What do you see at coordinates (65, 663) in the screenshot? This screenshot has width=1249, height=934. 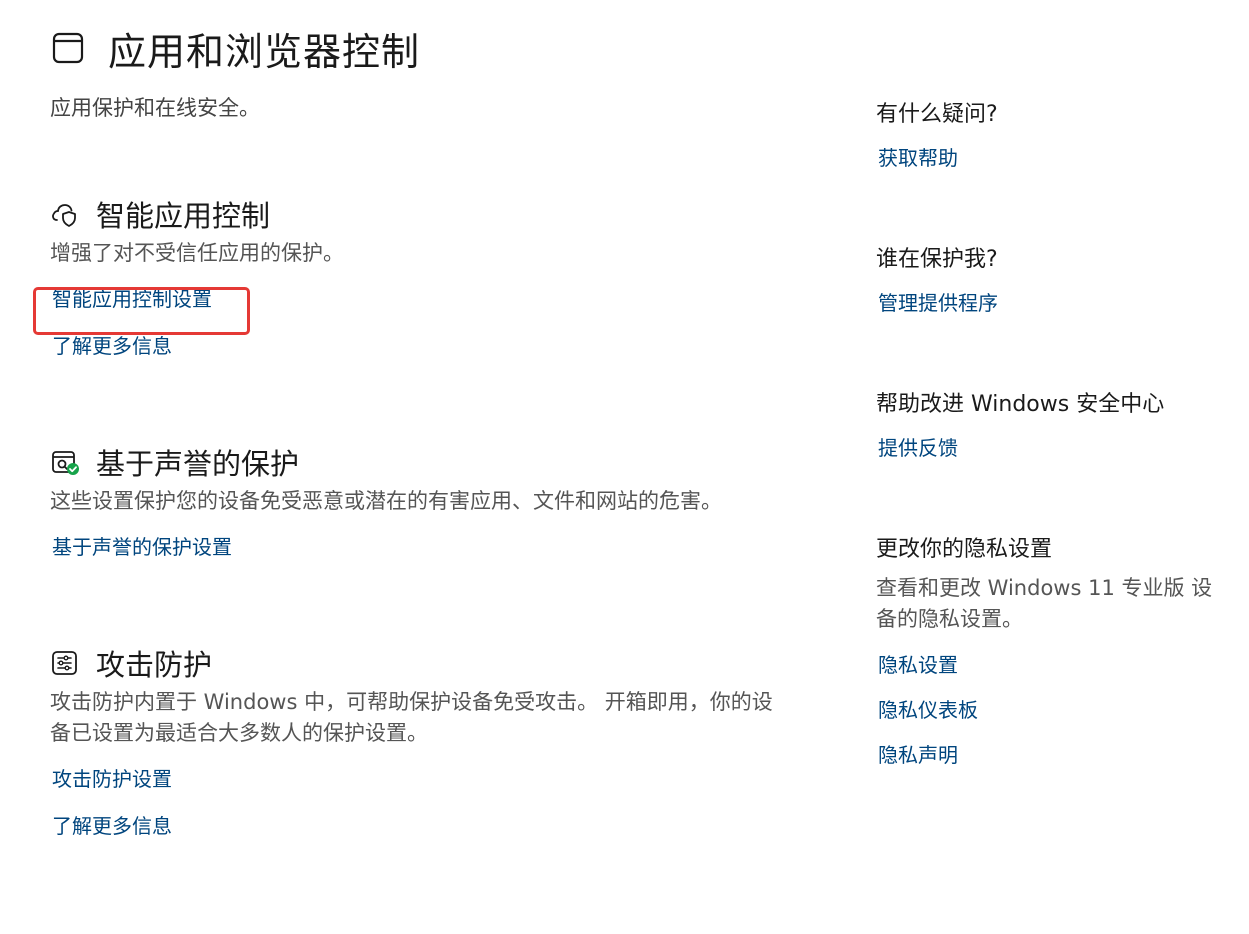 I see `exploit-sliders-icon` at bounding box center [65, 663].